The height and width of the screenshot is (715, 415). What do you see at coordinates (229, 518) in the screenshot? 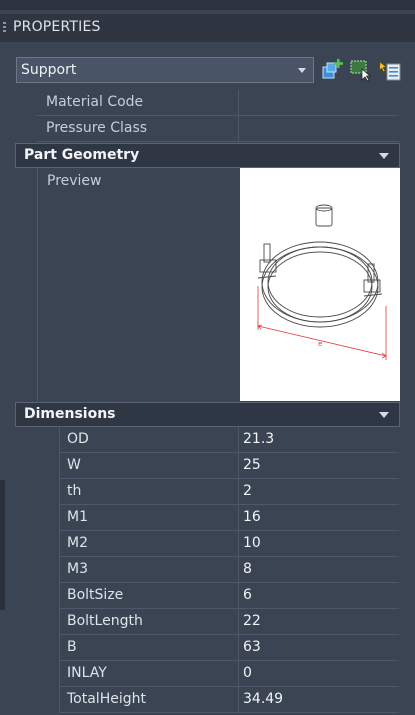
I see `dimension-row-m1: M1 16` at bounding box center [229, 518].